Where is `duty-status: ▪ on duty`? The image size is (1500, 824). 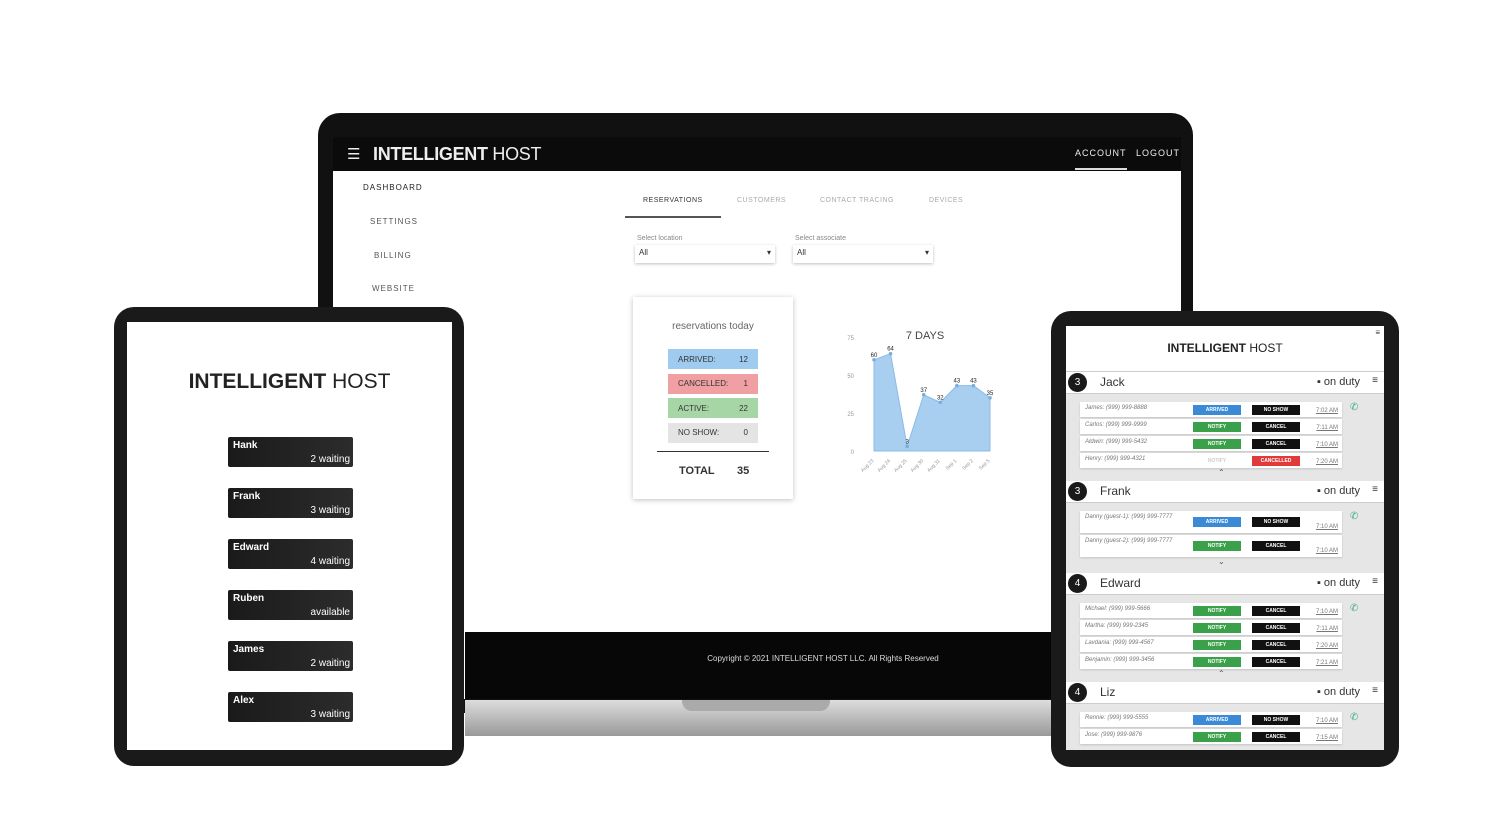
duty-status: ▪ on duty is located at coordinates (1338, 382).